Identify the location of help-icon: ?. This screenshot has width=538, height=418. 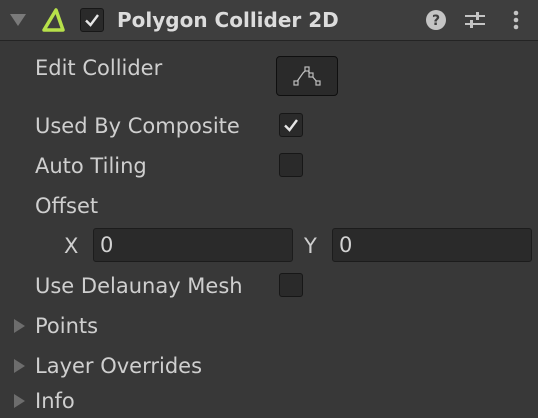
(436, 20).